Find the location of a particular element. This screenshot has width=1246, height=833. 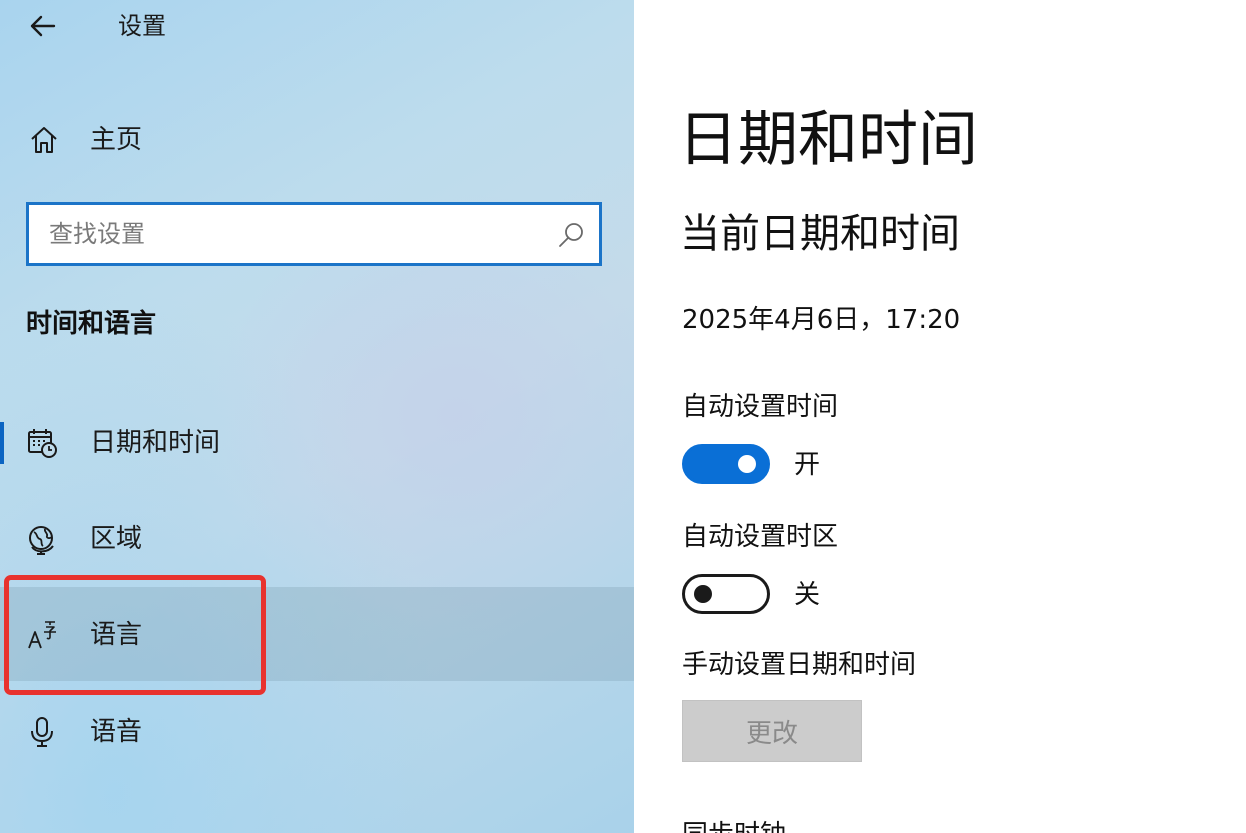

back-arrow-icon is located at coordinates (43, 26).